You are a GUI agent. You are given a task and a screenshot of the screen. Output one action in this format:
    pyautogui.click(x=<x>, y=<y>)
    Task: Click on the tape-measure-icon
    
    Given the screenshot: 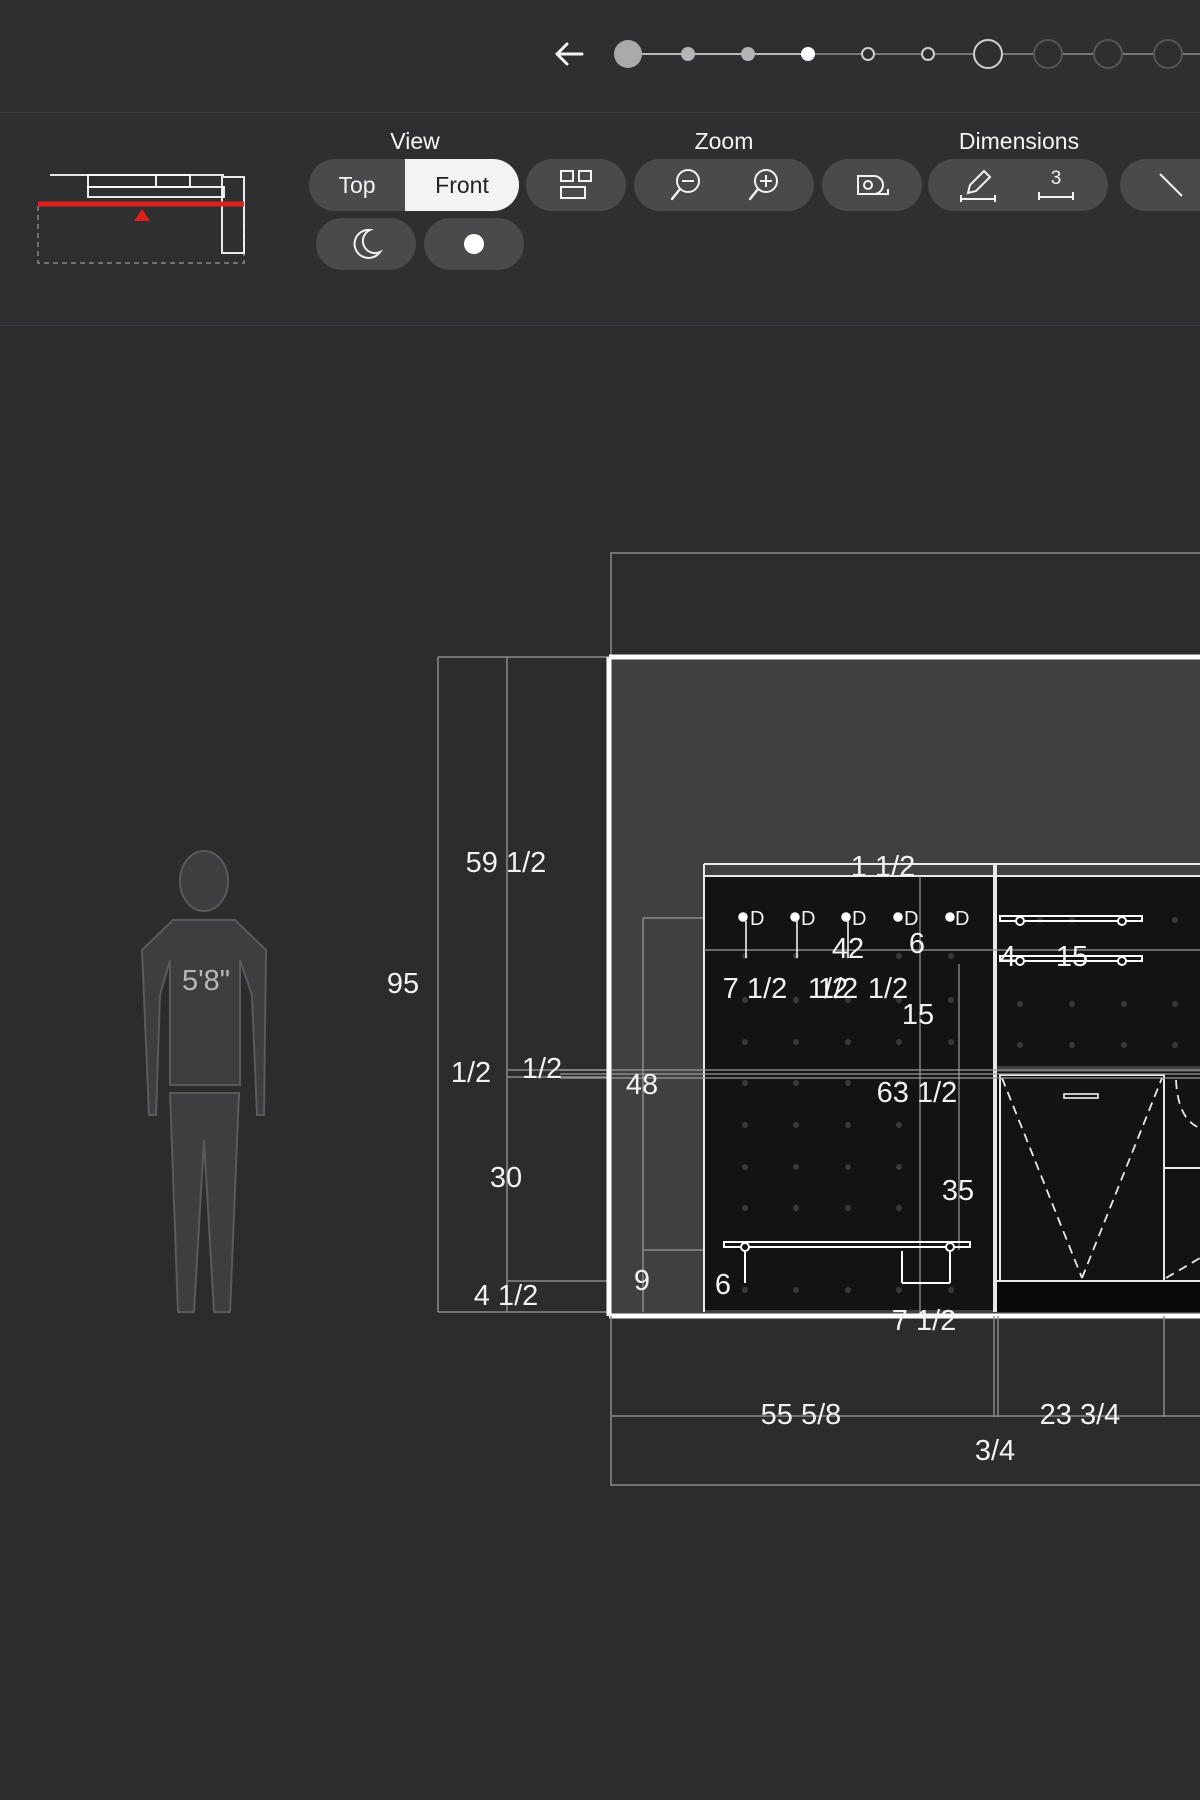 What is the action you would take?
    pyautogui.click(x=873, y=185)
    